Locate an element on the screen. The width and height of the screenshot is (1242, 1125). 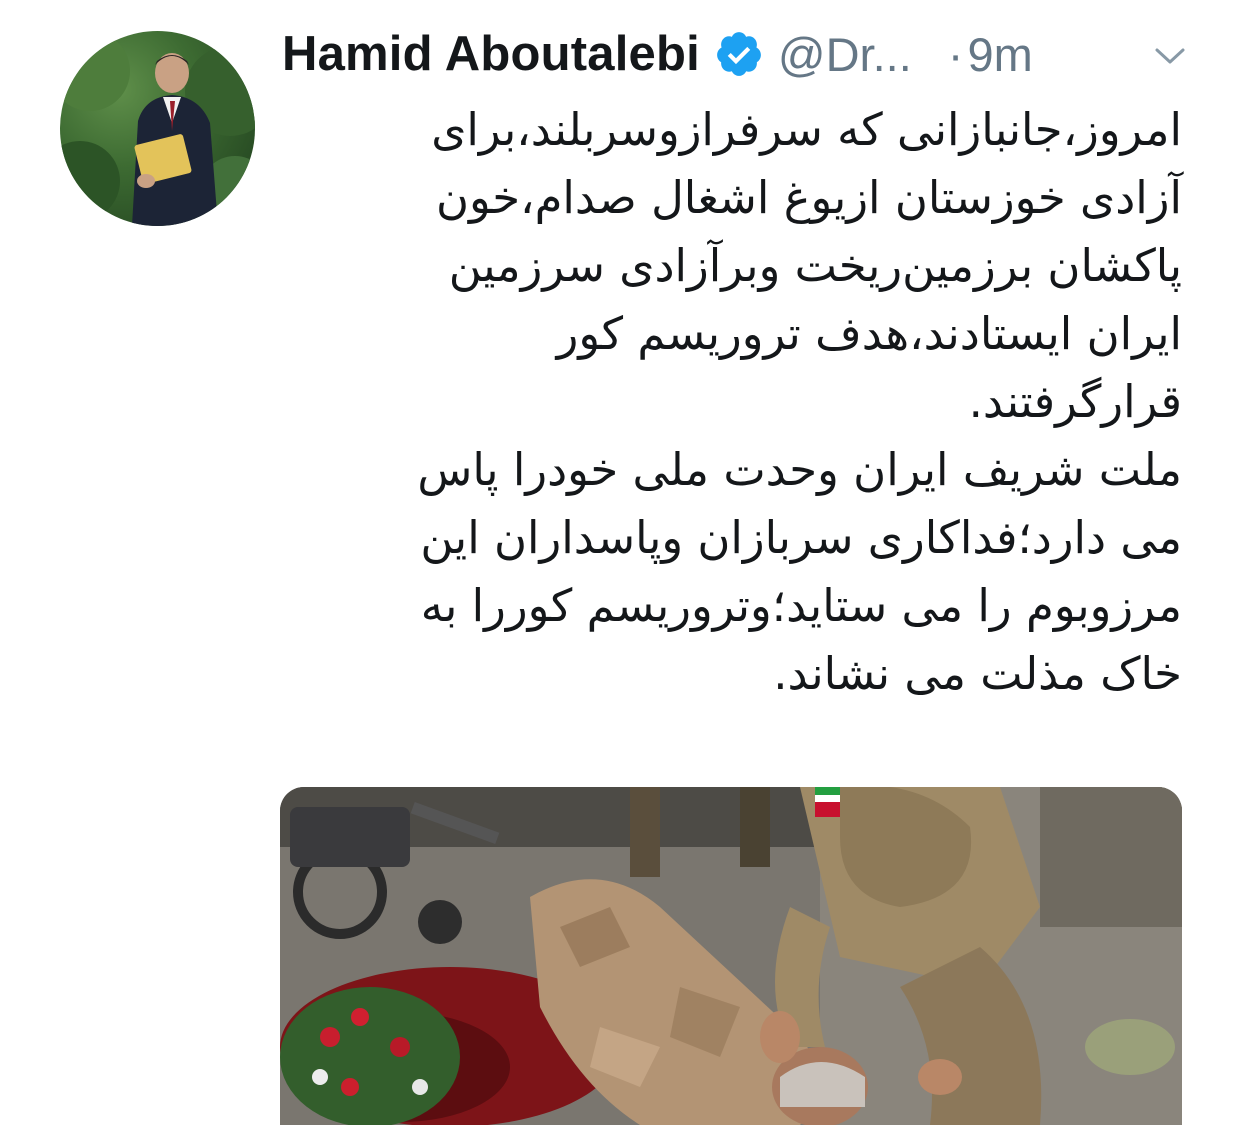
tweet-header: Hamid Aboutalebi @Dr... · 9m is located at coordinates (742, 54).